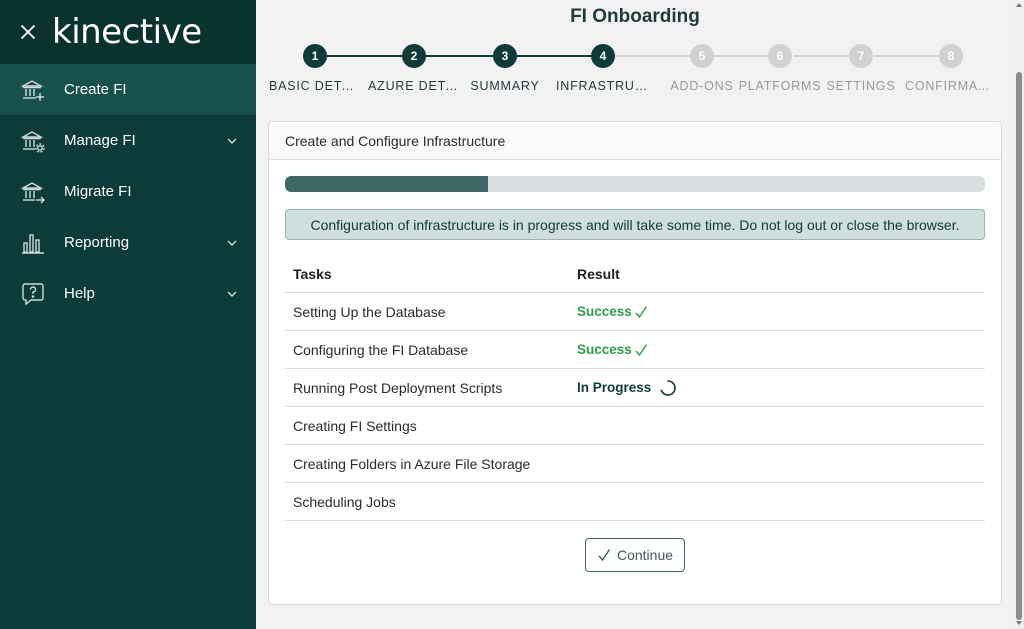 The width and height of the screenshot is (1024, 629). I want to click on task-name: Running Post Deployment Scripts, so click(398, 387).